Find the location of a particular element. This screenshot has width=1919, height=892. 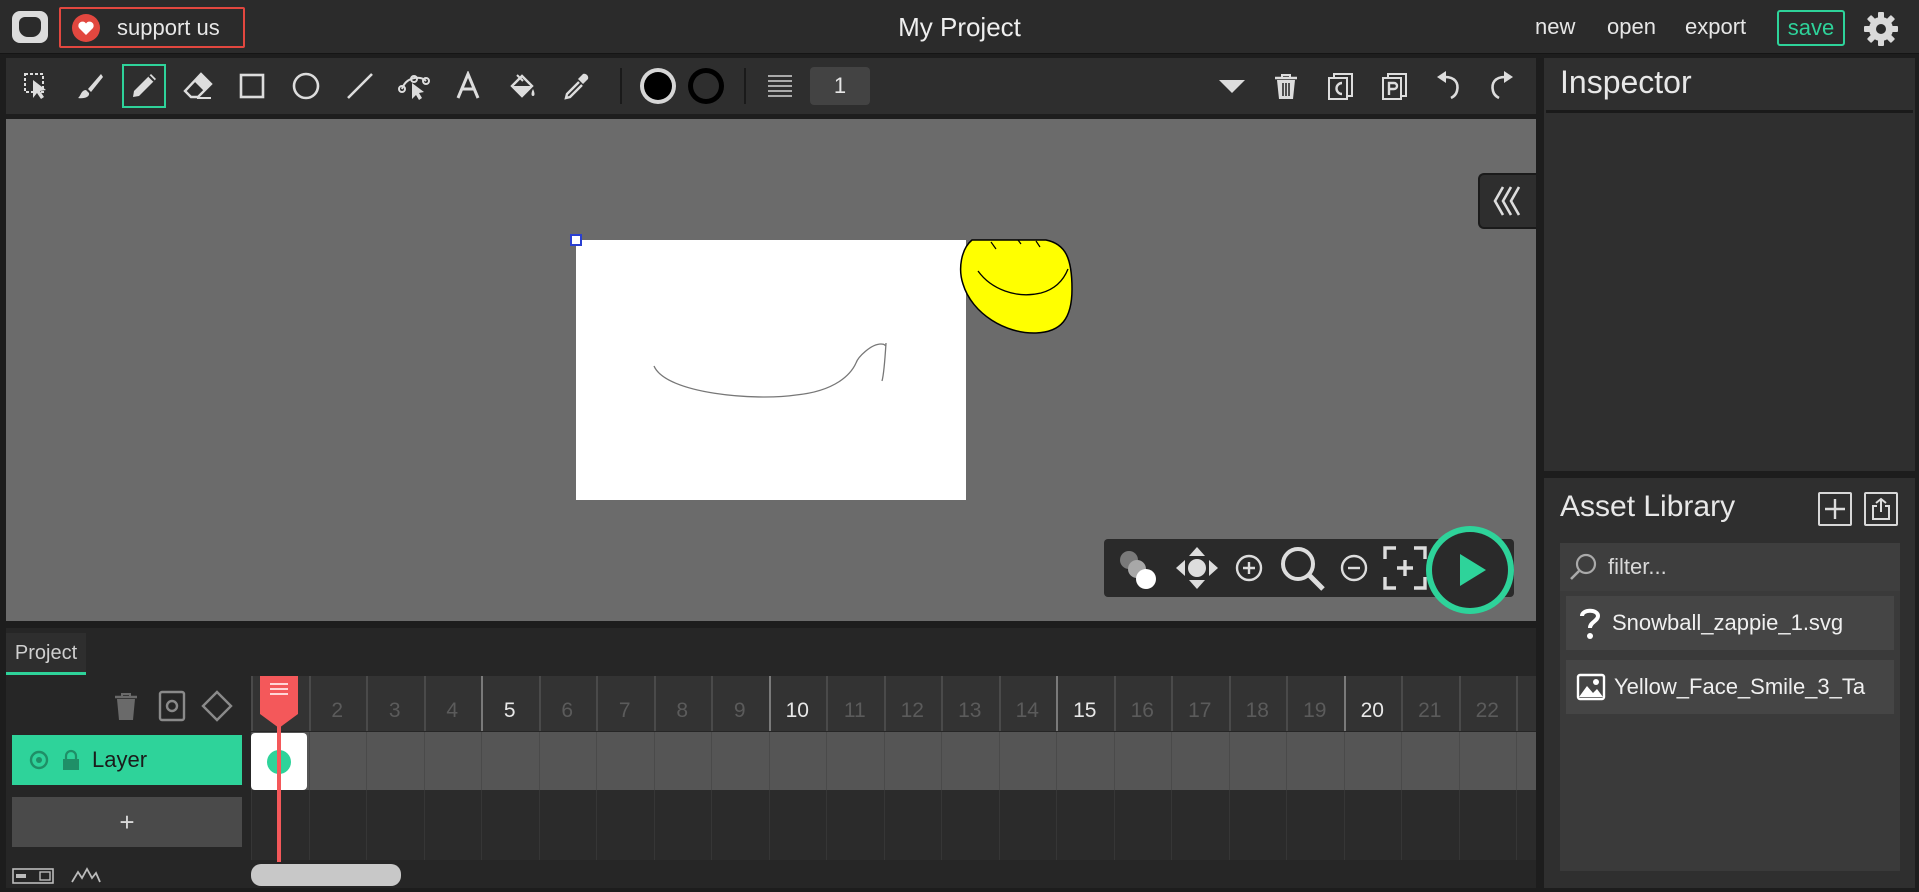

asset-item-name: Yellow_Face_Smile_3_Ta is located at coordinates (1740, 686).